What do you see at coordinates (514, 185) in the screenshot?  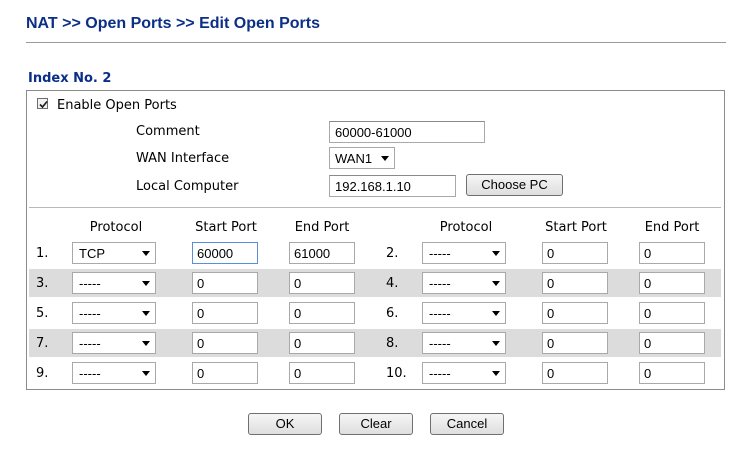 I see `choose-pc-button: Choose PC` at bounding box center [514, 185].